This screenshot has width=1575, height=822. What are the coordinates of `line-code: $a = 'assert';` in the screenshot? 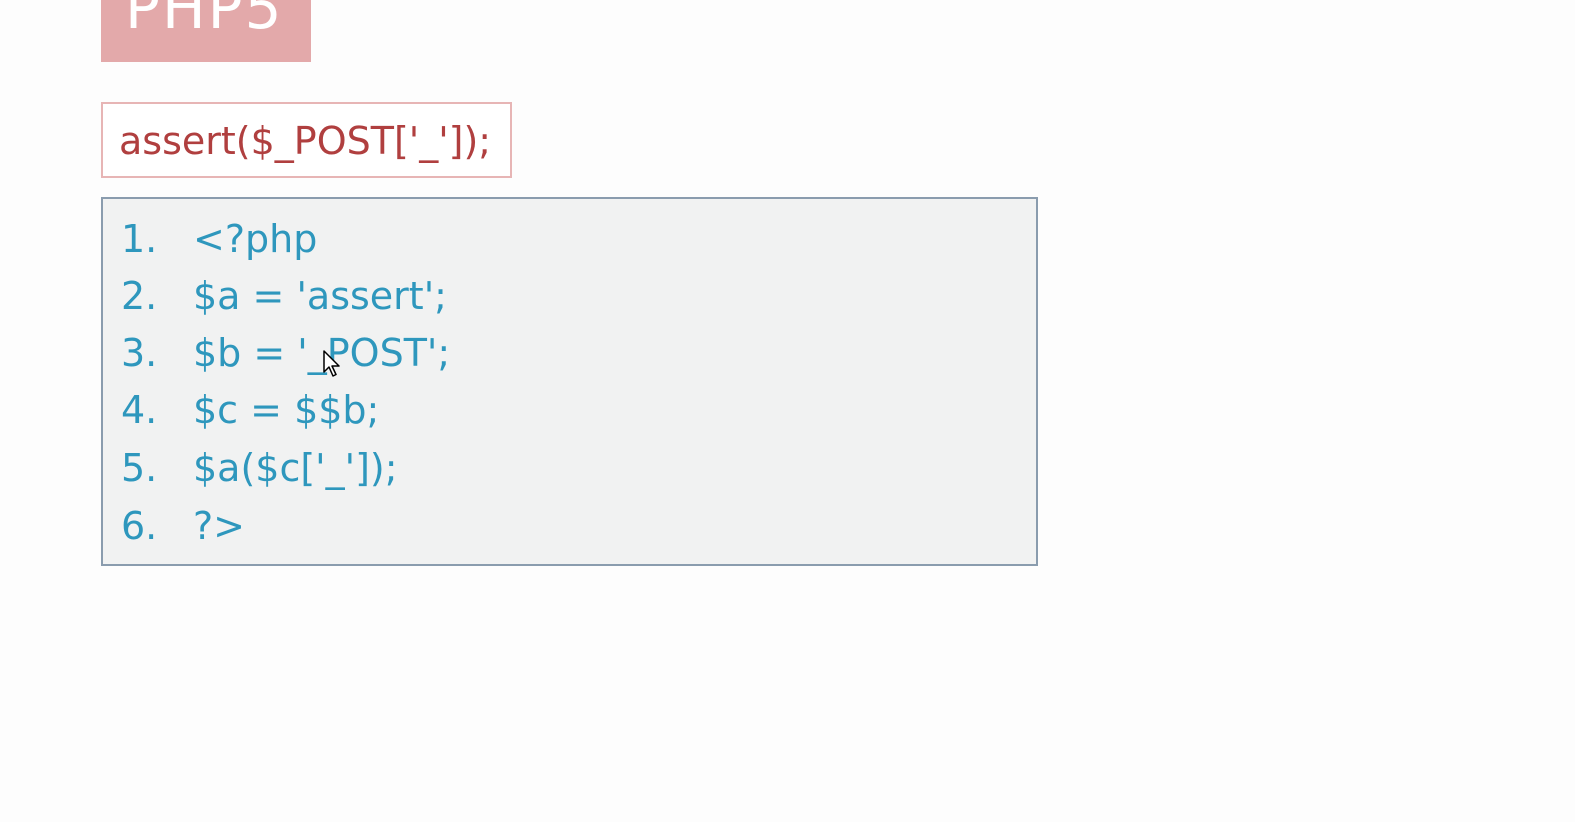 It's located at (320, 296).